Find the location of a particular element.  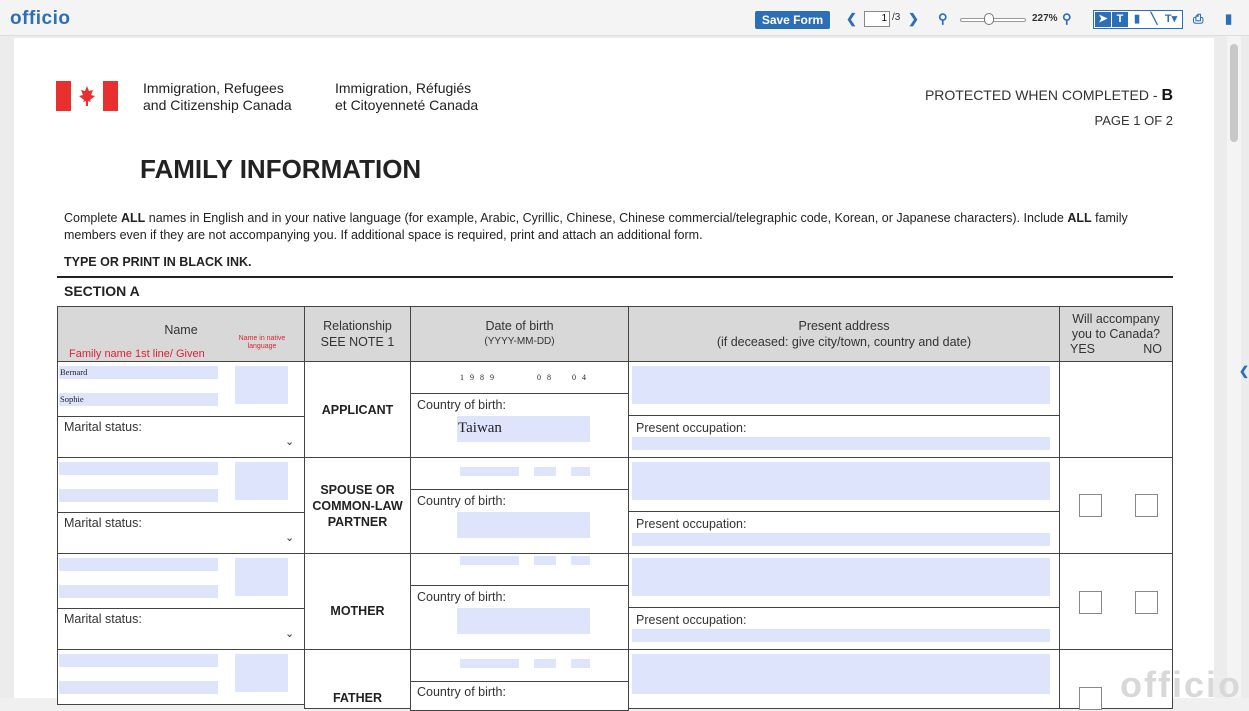

text-box-tool-icon: T is located at coordinates (1120, 19).